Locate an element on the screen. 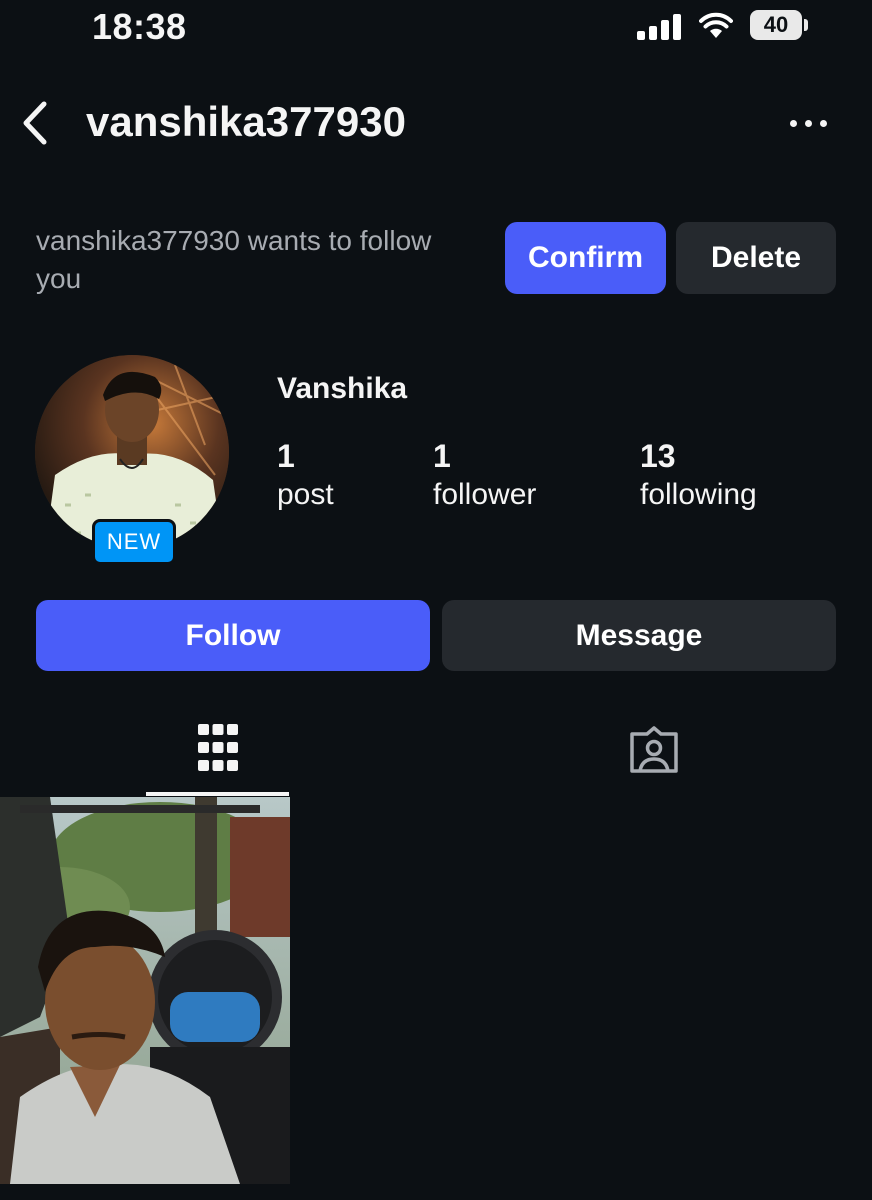  confirm-button: Confirm is located at coordinates (585, 258).